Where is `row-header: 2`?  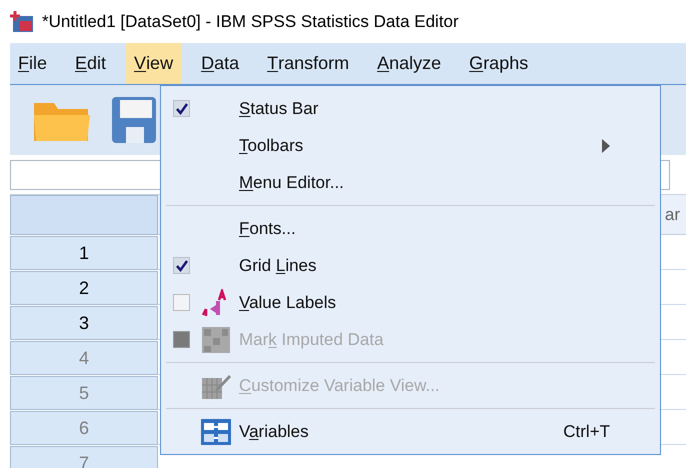
row-header: 2 is located at coordinates (84, 288).